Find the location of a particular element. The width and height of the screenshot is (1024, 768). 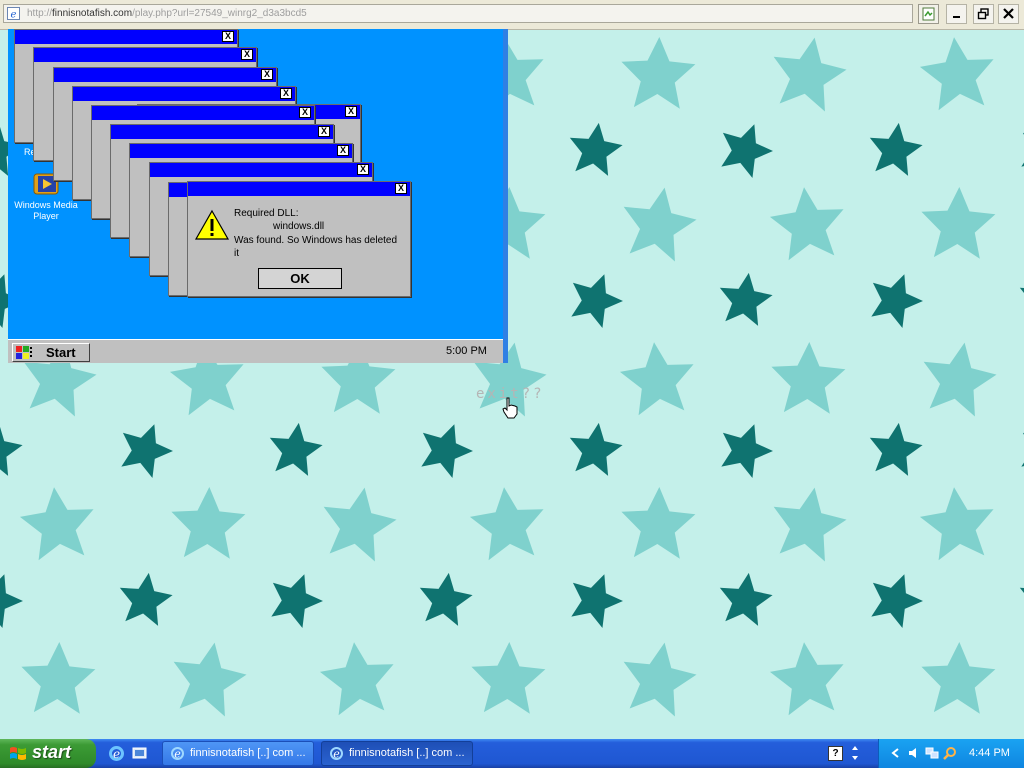

page-info-icon is located at coordinates (928, 14).